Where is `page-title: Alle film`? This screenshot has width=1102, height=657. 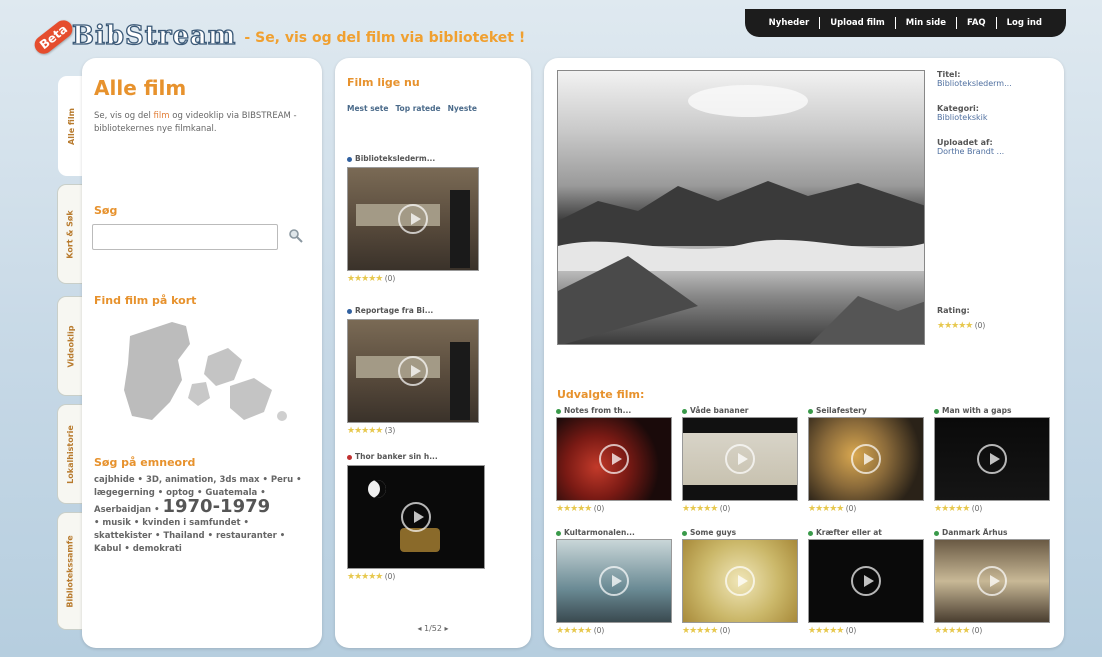
page-title: Alle film is located at coordinates (140, 88).